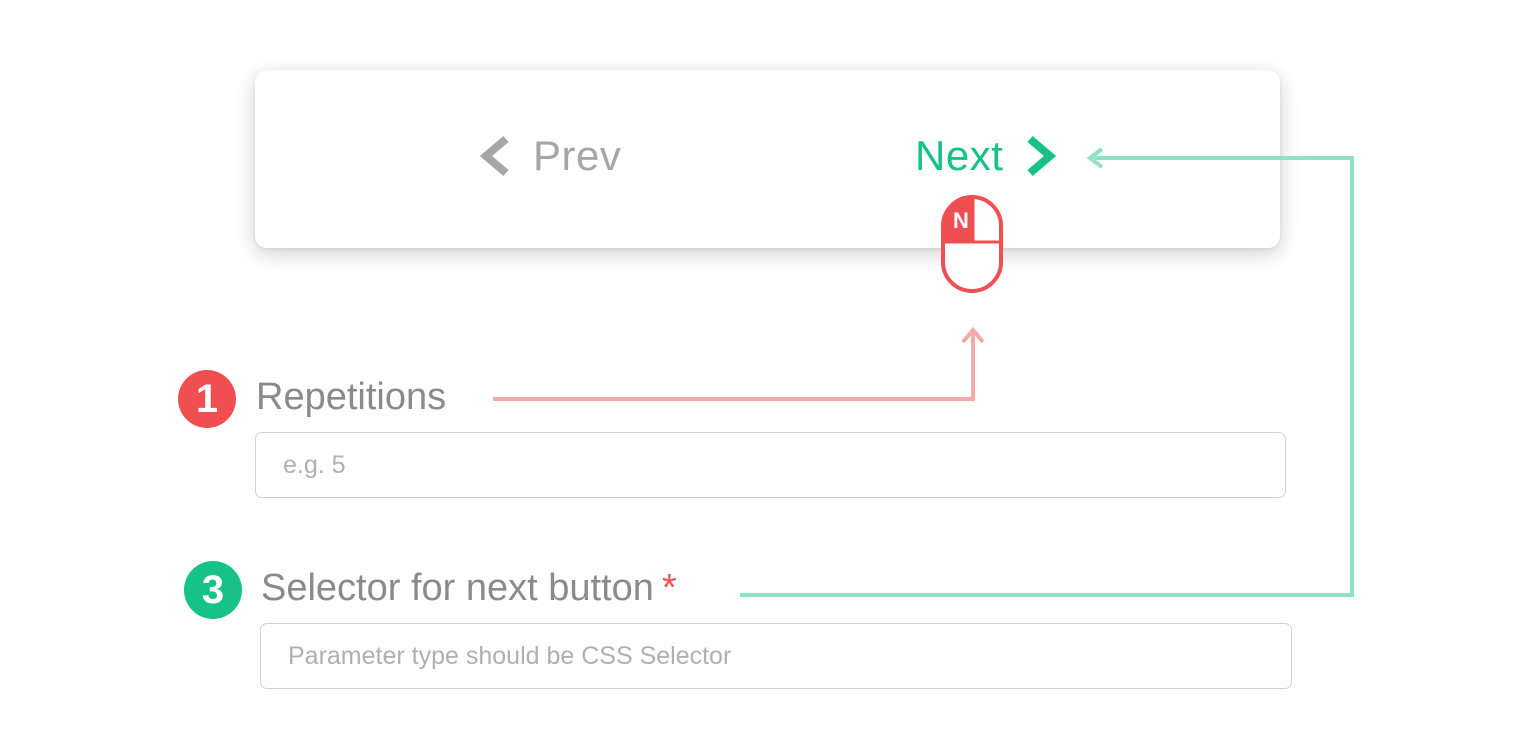  Describe the element at coordinates (577, 155) in the screenshot. I see `prev-button-label: Prev` at that location.